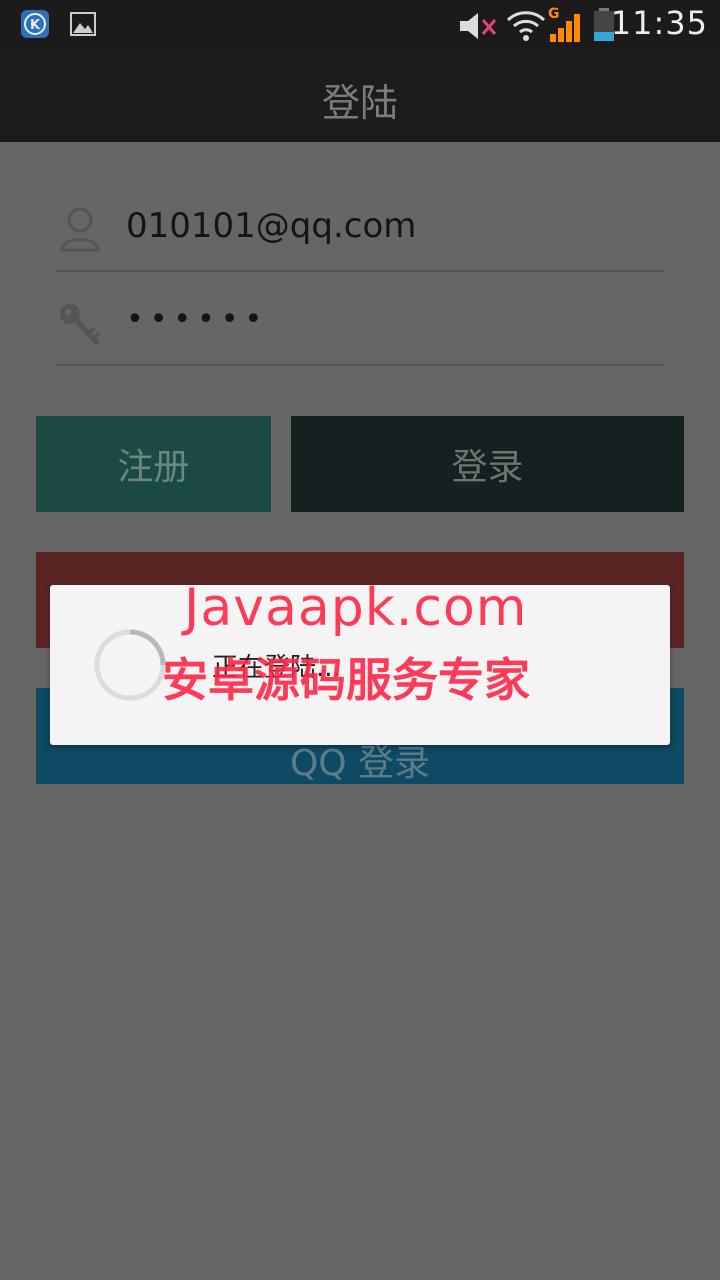 This screenshot has width=720, height=1280. What do you see at coordinates (83, 24) in the screenshot?
I see `image-icon` at bounding box center [83, 24].